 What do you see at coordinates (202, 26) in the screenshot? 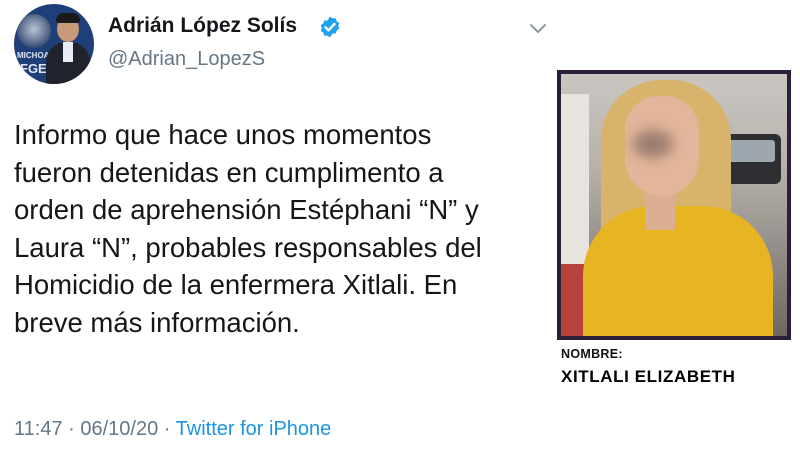
I see `author-display-name: Adrián López Solís` at bounding box center [202, 26].